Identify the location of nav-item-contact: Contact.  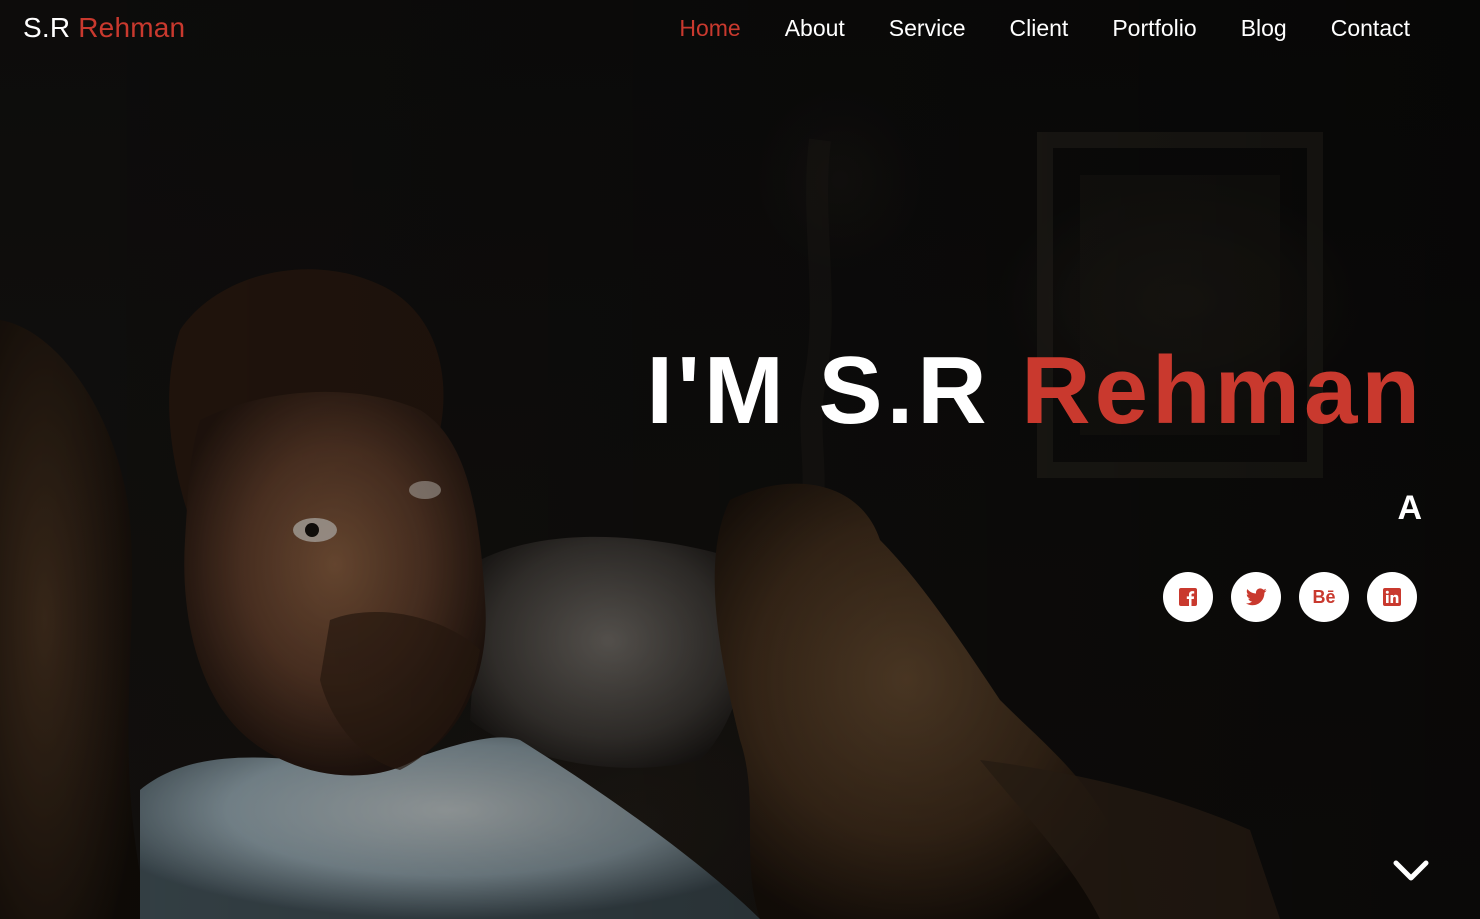
(1370, 28).